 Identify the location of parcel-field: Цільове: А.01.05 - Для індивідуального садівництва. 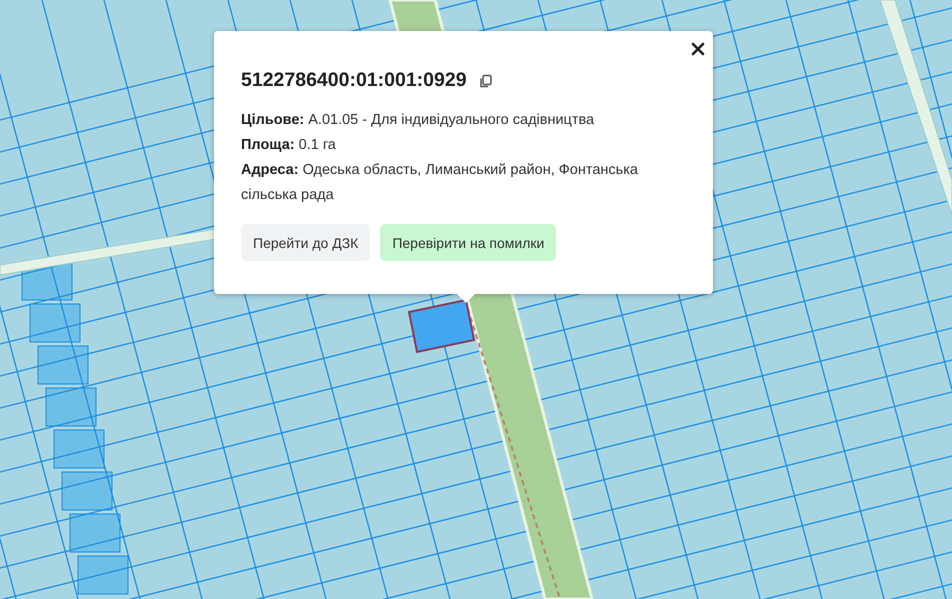
(451, 120).